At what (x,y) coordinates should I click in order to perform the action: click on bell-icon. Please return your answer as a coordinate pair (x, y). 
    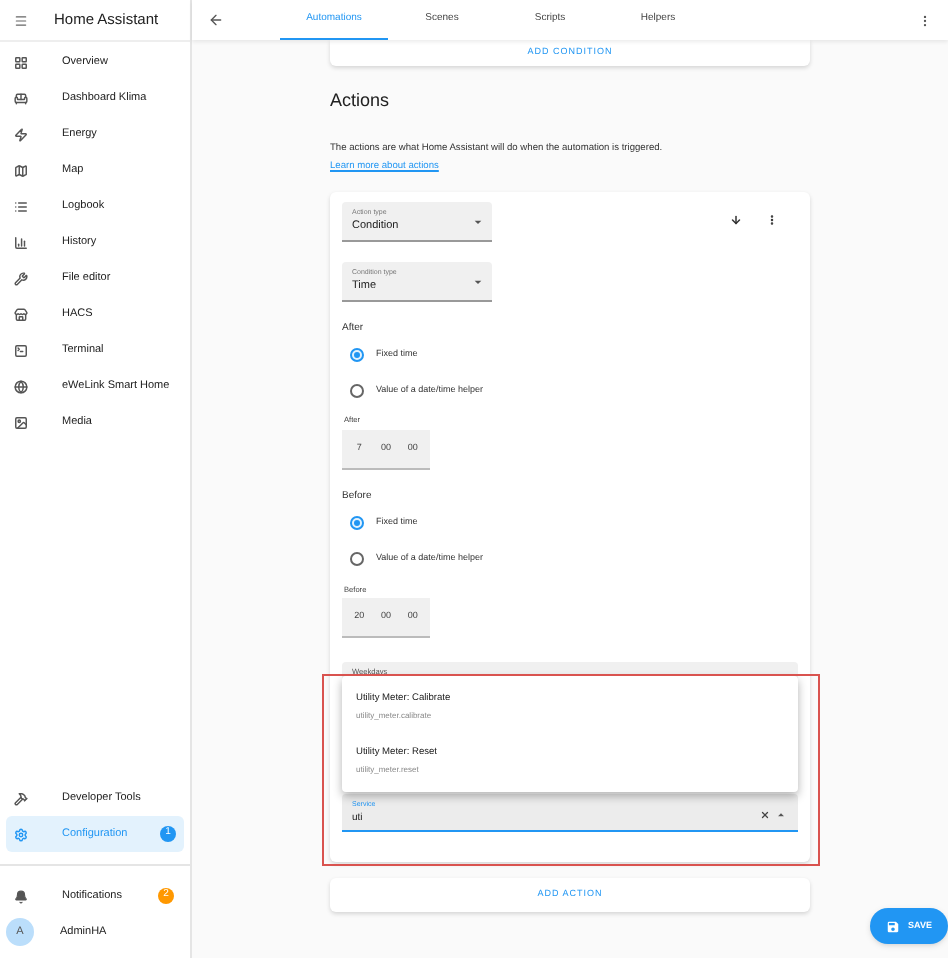
    Looking at the image, I should click on (21, 896).